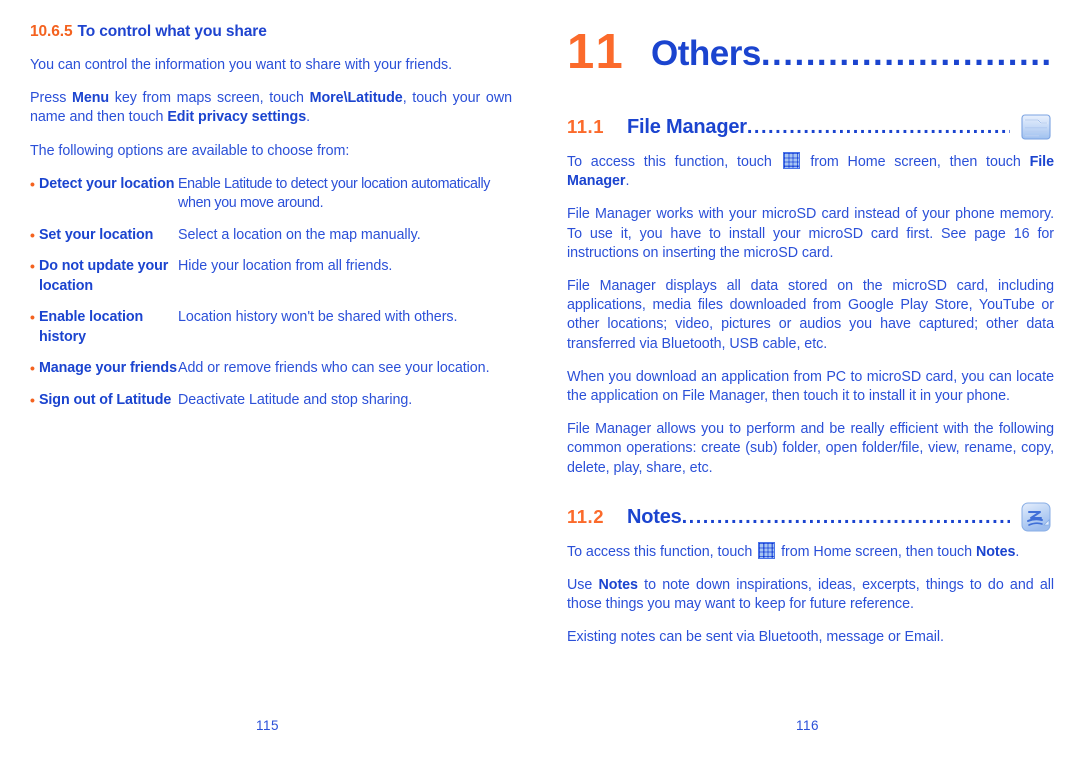 This screenshot has height=767, width=1080. Describe the element at coordinates (299, 234) in the screenshot. I see `option-description: Select a location on the map manually.` at that location.